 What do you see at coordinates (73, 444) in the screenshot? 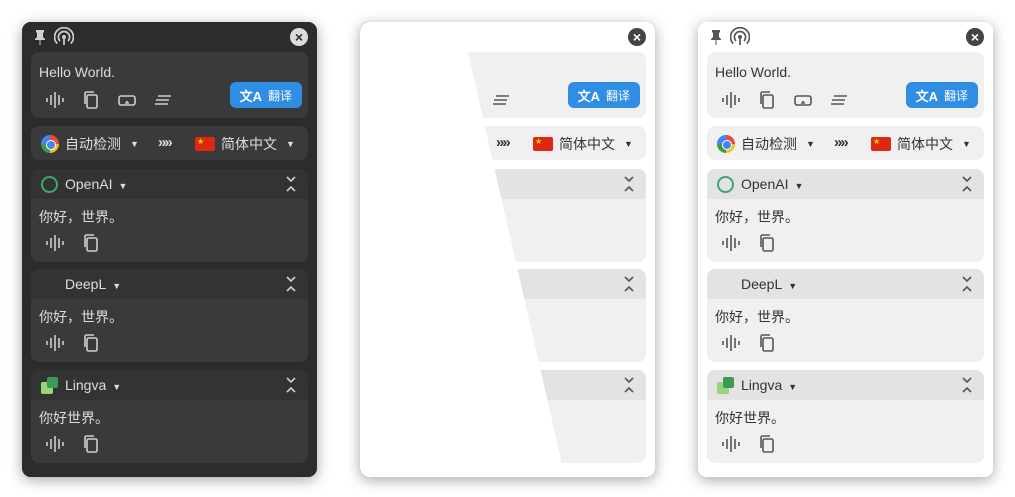
I see `service-toolbar` at bounding box center [73, 444].